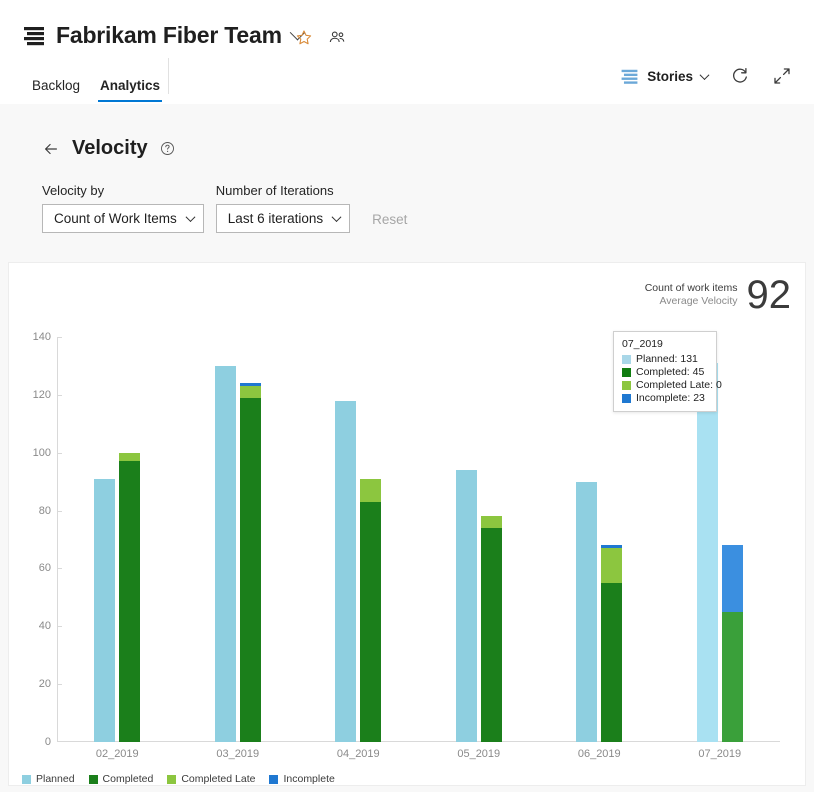 The image size is (814, 792). What do you see at coordinates (167, 148) in the screenshot?
I see `help-circle-icon` at bounding box center [167, 148].